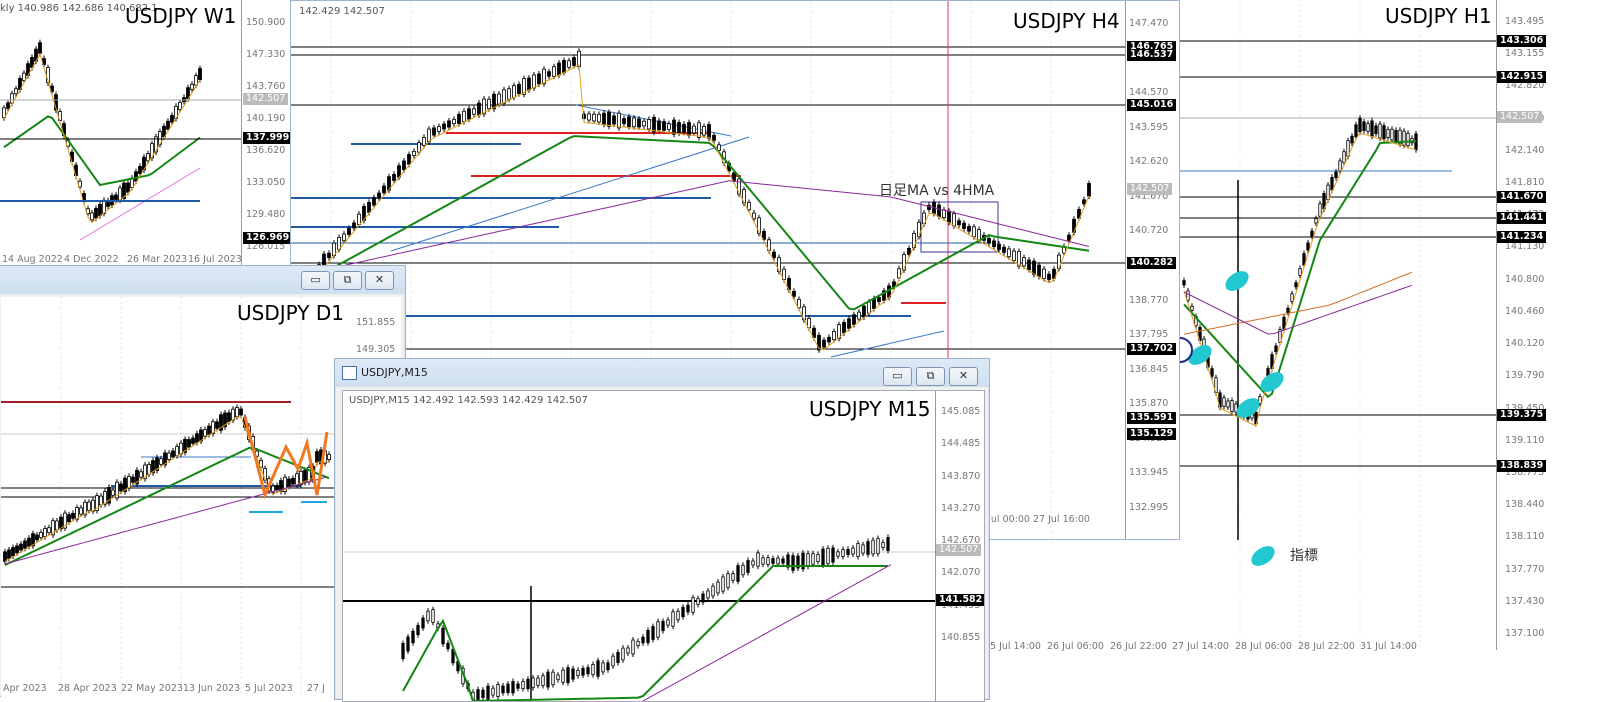  What do you see at coordinates (937, 191) in the screenshot?
I see `h4-annotation-ma: 日足MA vs 4HMA` at bounding box center [937, 191].